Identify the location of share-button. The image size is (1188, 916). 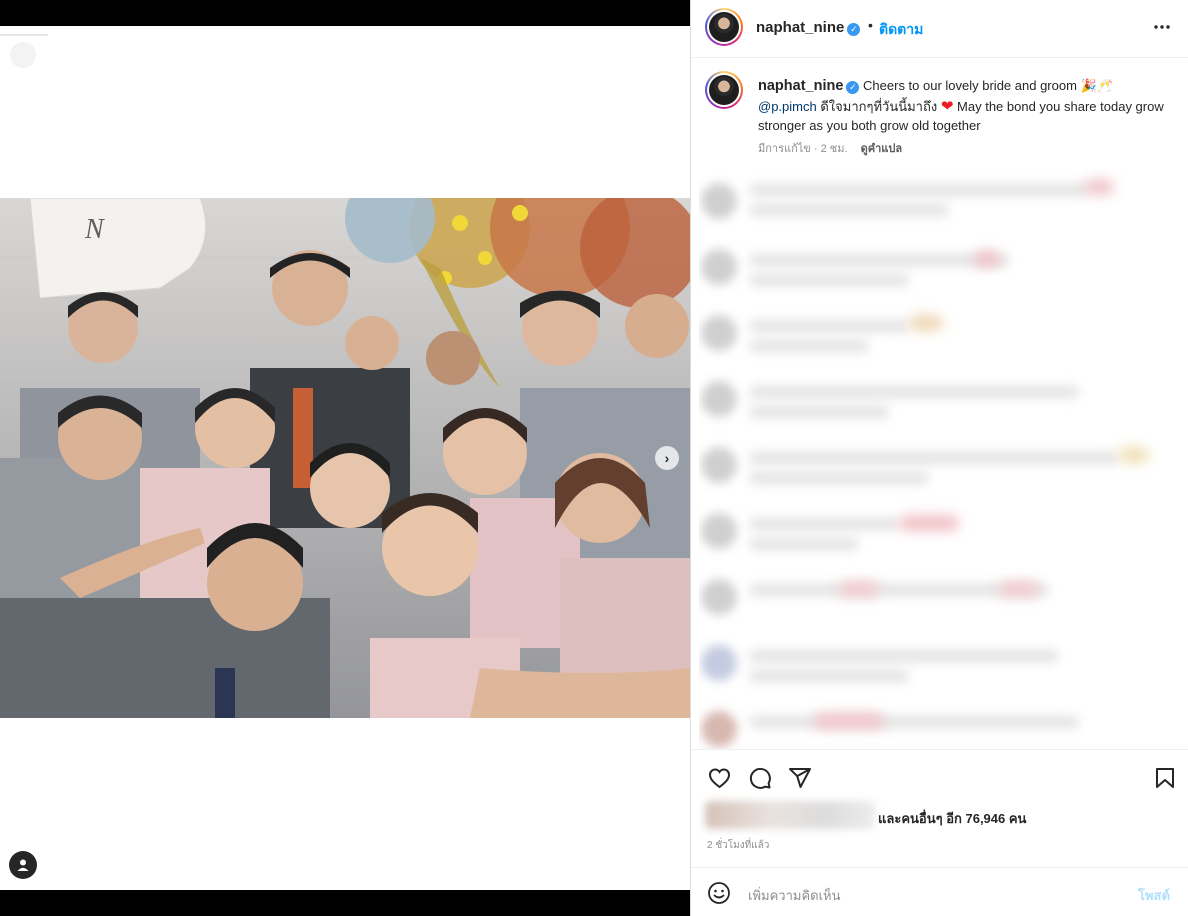
(800, 780).